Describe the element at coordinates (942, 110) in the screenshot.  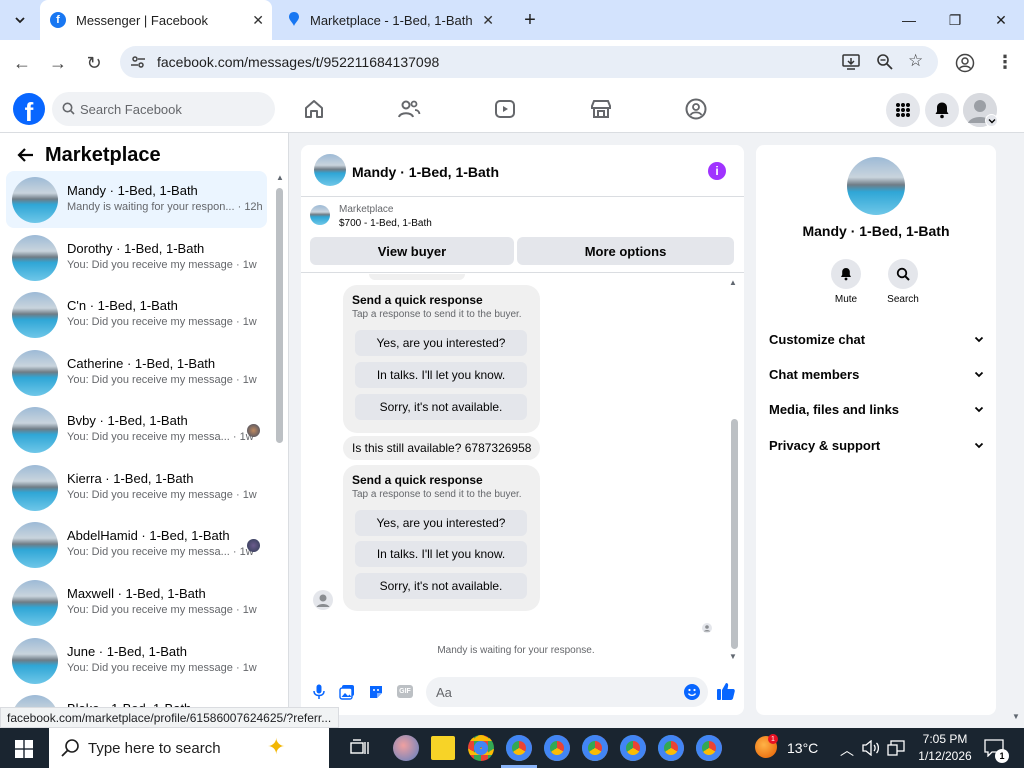
I see `notifications-button` at that location.